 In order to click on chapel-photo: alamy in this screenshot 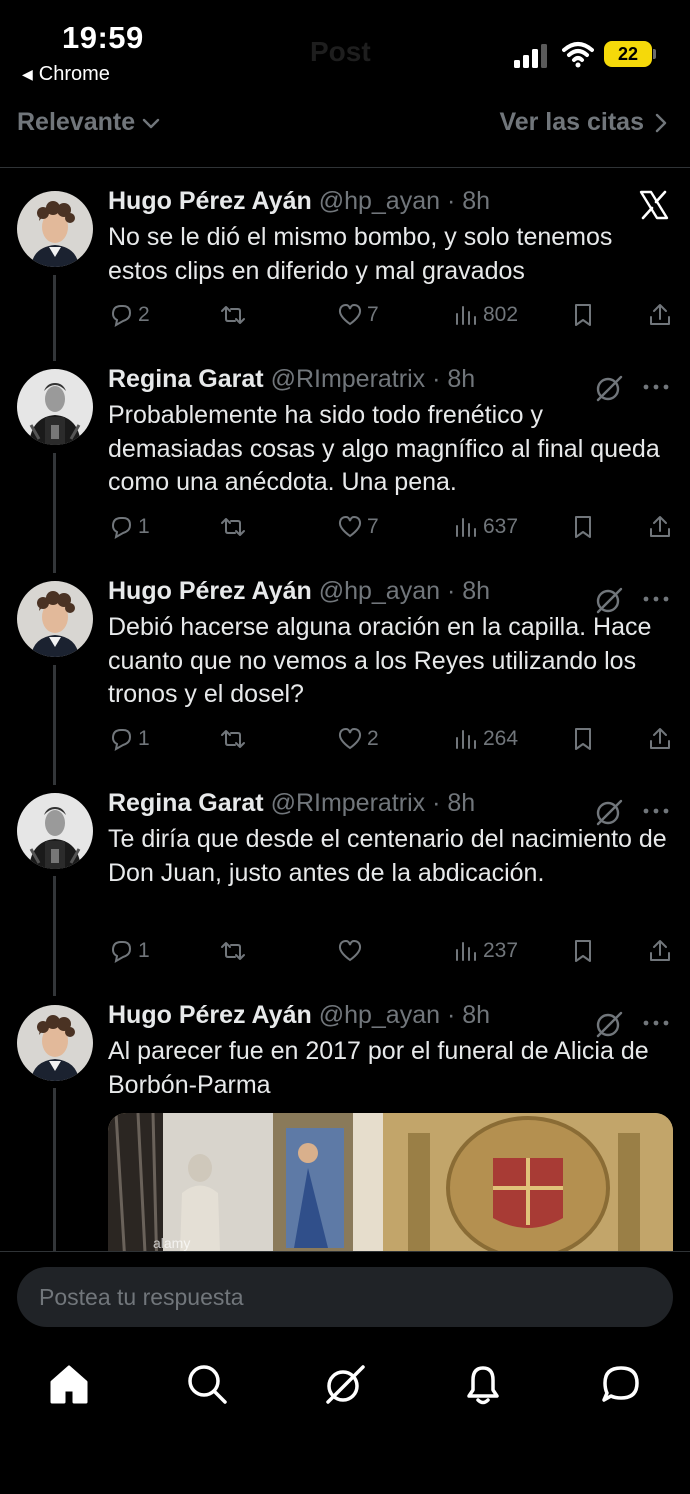, I will do `click(390, 1182)`.